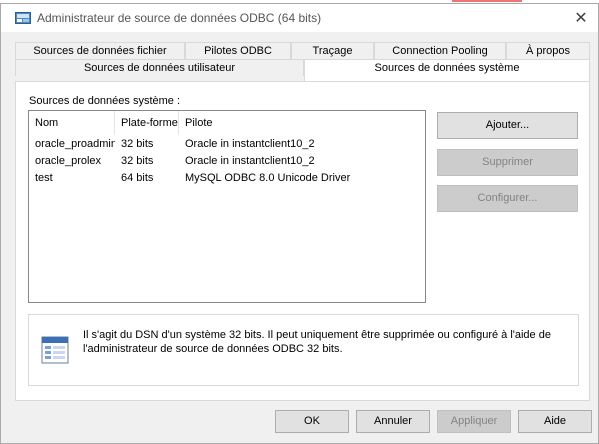 The image size is (599, 444). What do you see at coordinates (487, 1) in the screenshot?
I see `underline-mark` at bounding box center [487, 1].